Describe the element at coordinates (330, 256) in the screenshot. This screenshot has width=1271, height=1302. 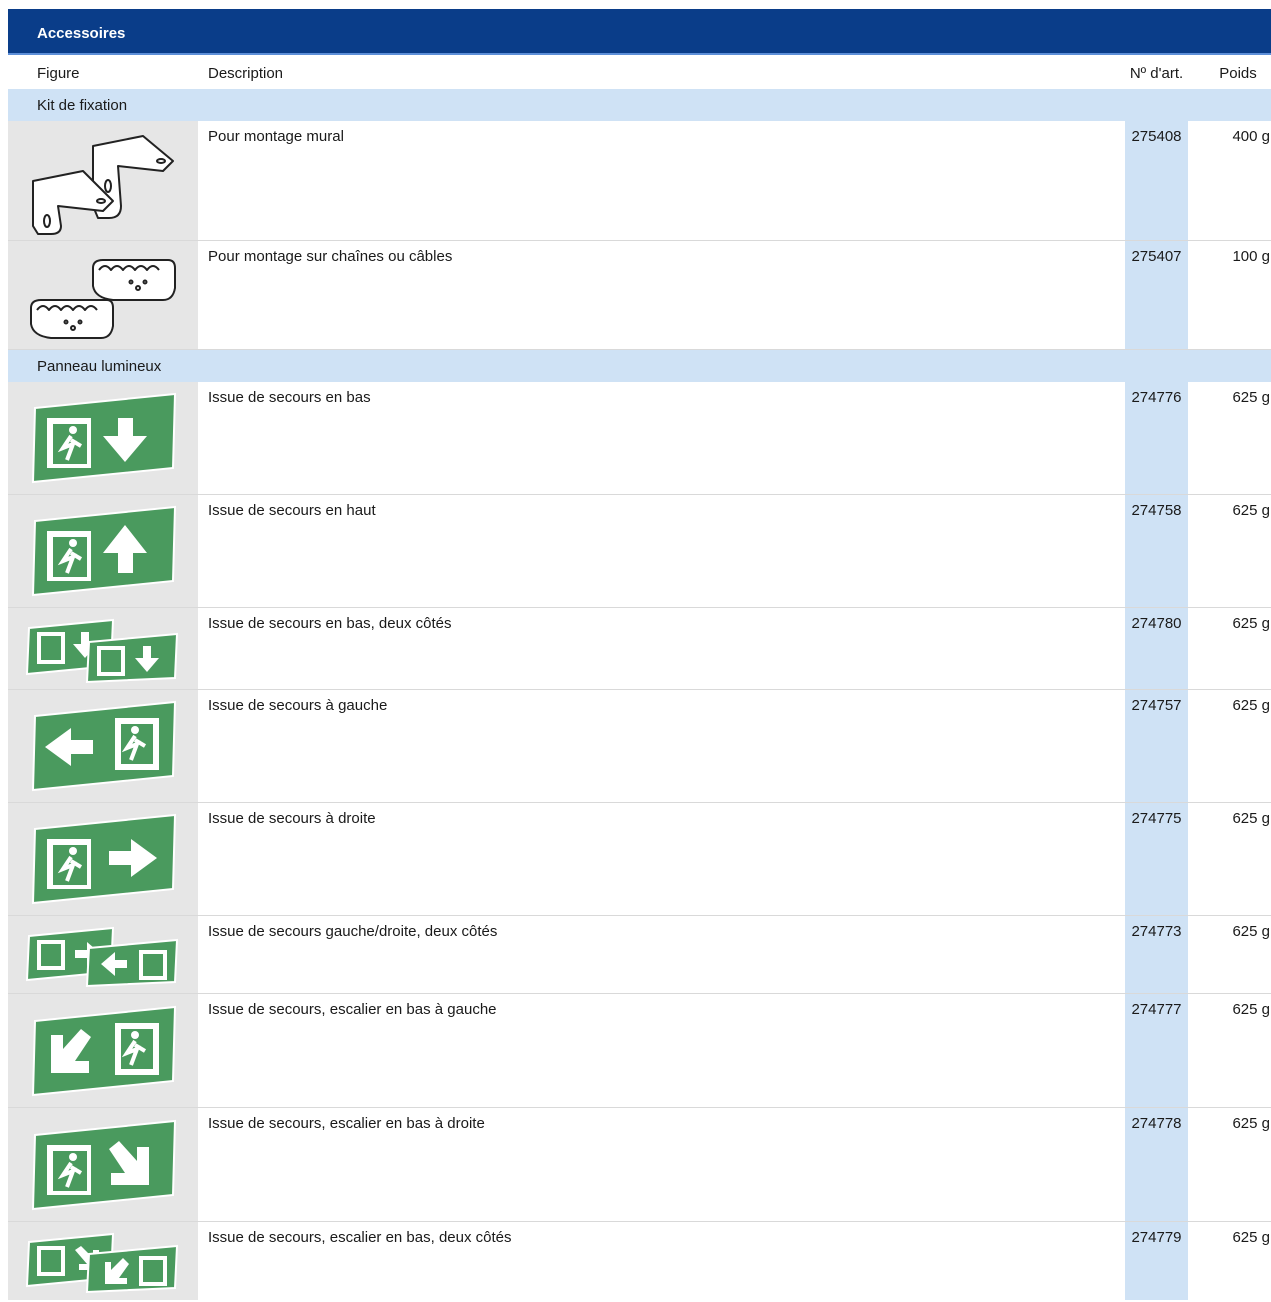
I see `item-description: Pour montage sur chaînes ou câbles` at that location.